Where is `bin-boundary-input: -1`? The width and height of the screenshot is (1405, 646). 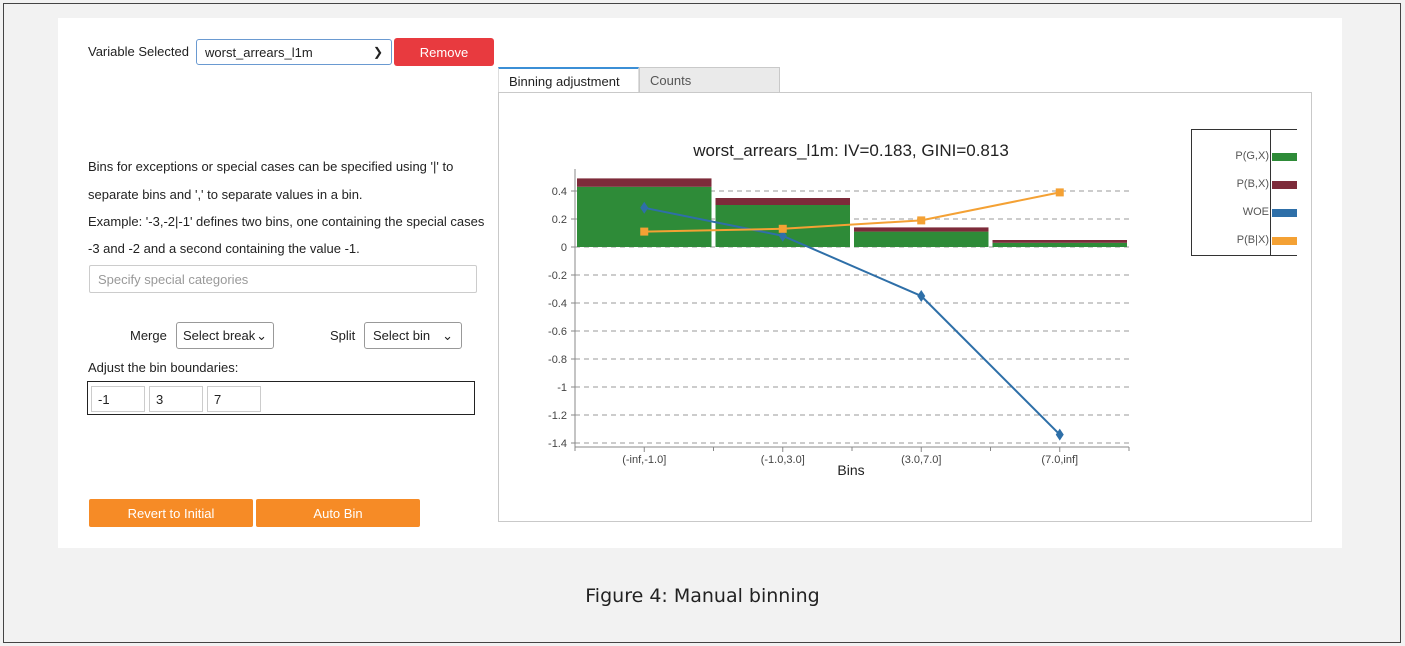 bin-boundary-input: -1 is located at coordinates (118, 399).